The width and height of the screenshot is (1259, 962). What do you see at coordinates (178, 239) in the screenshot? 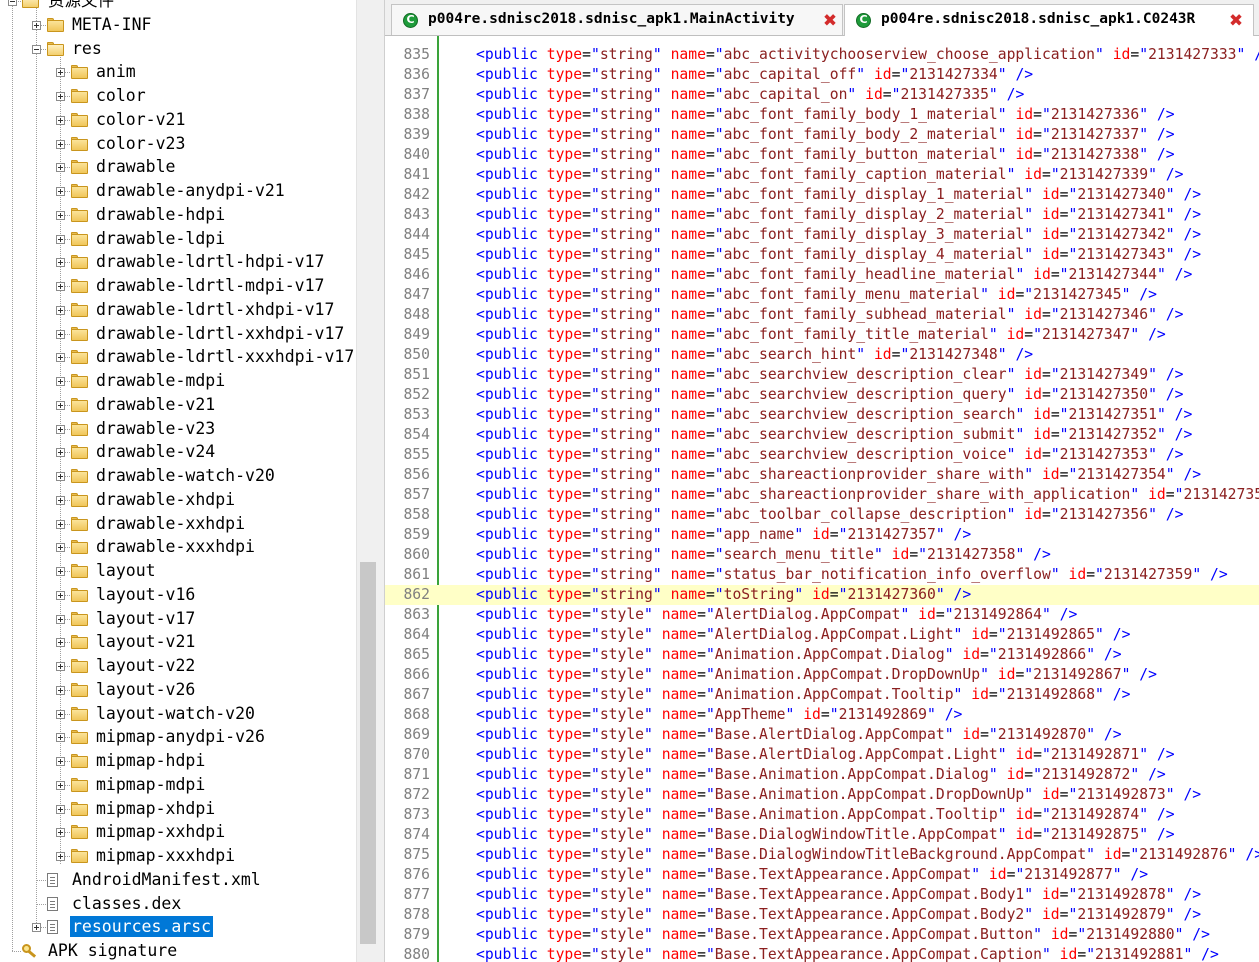
I see `tree-item: drawable-ldpi` at bounding box center [178, 239].